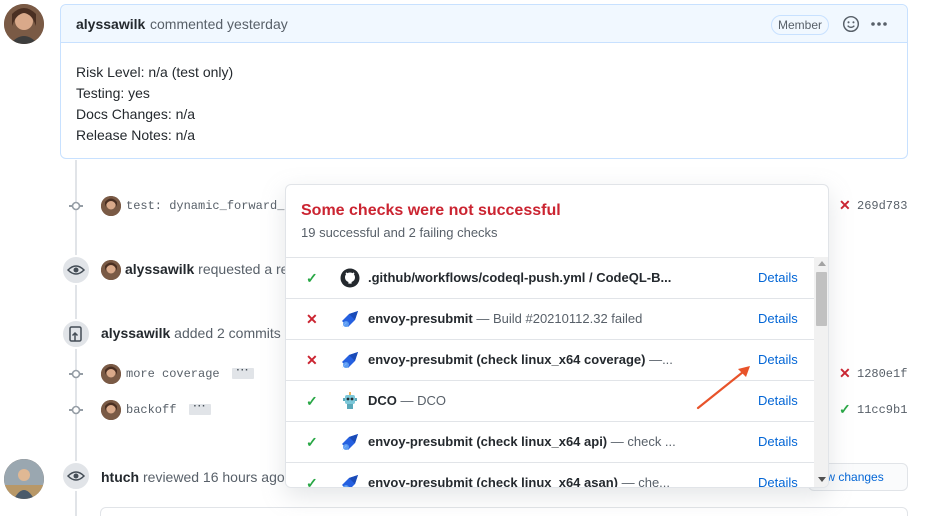 Image resolution: width=926 pixels, height=516 pixels. I want to click on comment-timestamp: commented yesterday, so click(219, 24).